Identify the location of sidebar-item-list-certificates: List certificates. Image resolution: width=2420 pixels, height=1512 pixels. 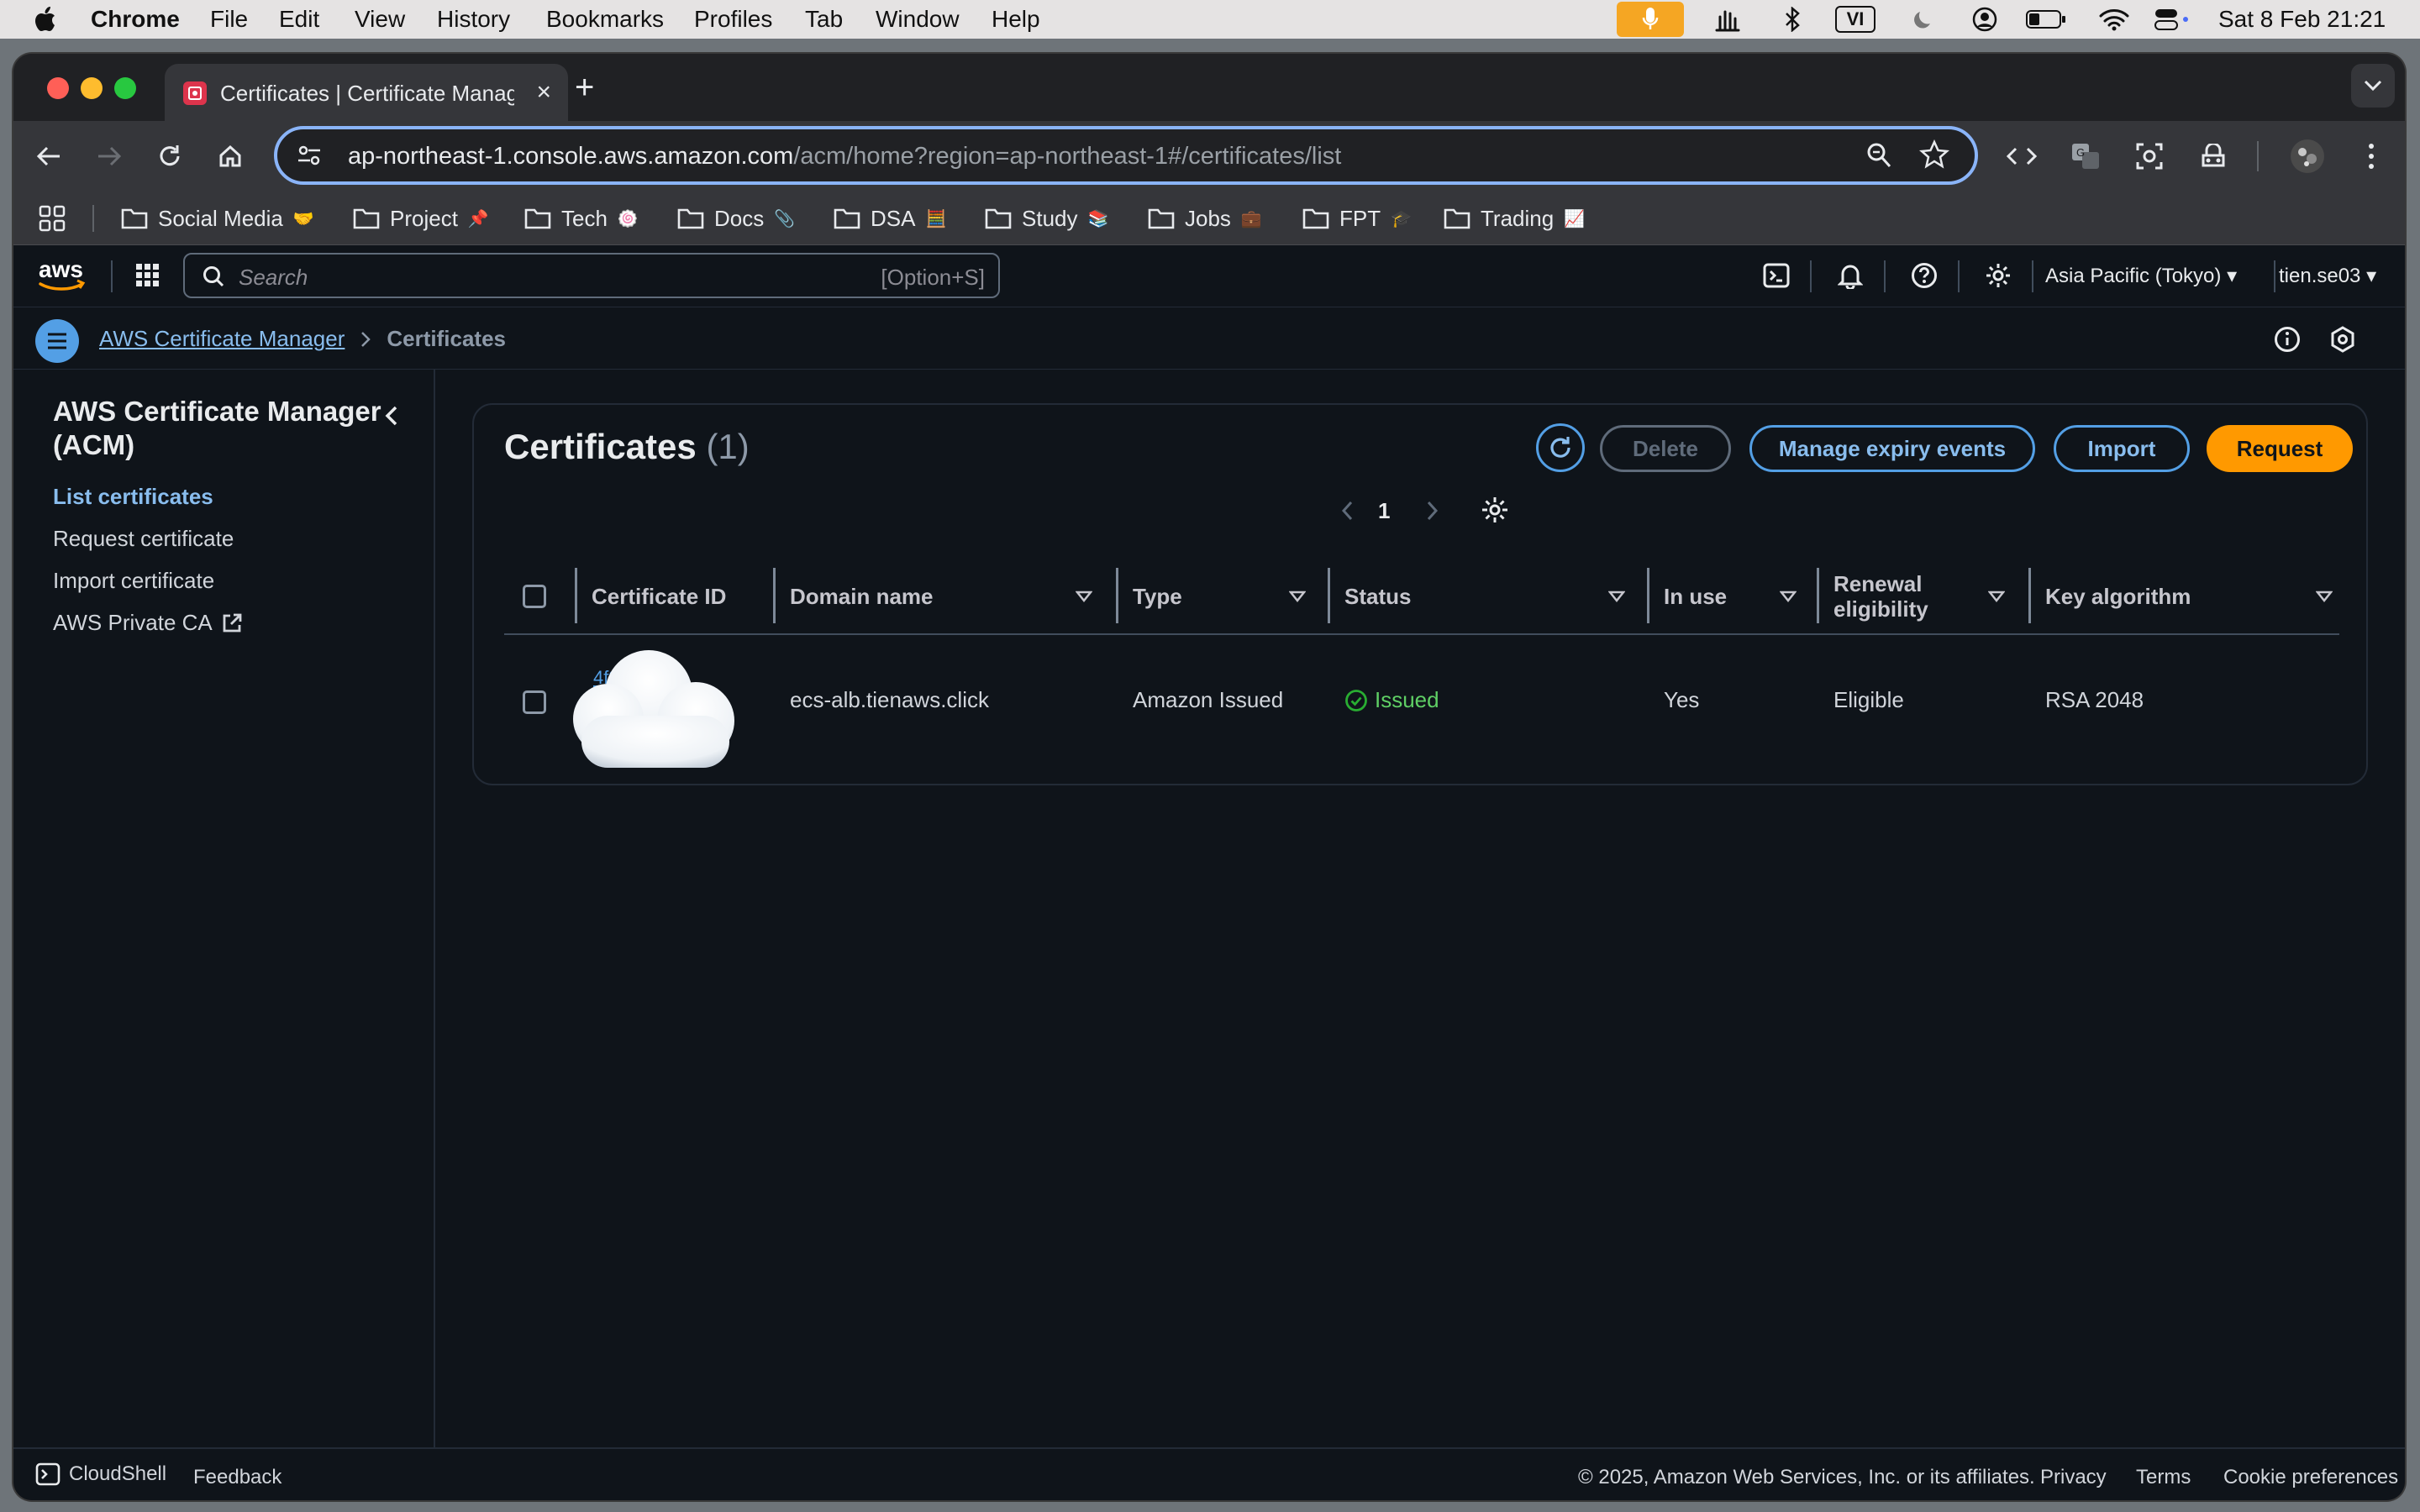
(133, 497).